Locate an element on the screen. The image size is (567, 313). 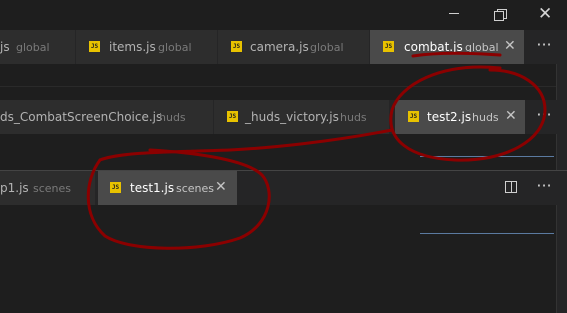
tab-test2-js: JS test2.js huds ✕ is located at coordinates (460, 117).